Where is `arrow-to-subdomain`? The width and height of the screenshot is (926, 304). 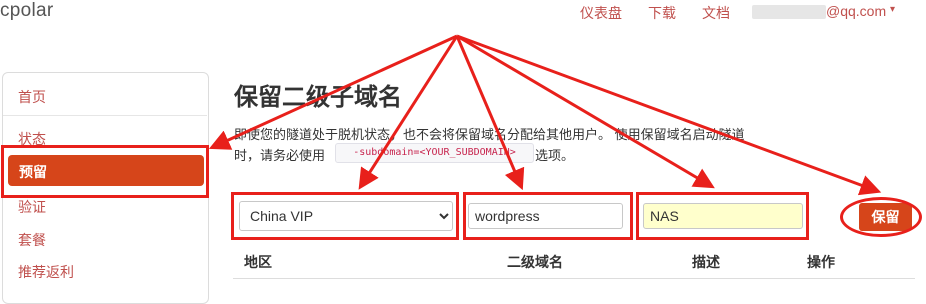 arrow-to-subdomain is located at coordinates (490, 113).